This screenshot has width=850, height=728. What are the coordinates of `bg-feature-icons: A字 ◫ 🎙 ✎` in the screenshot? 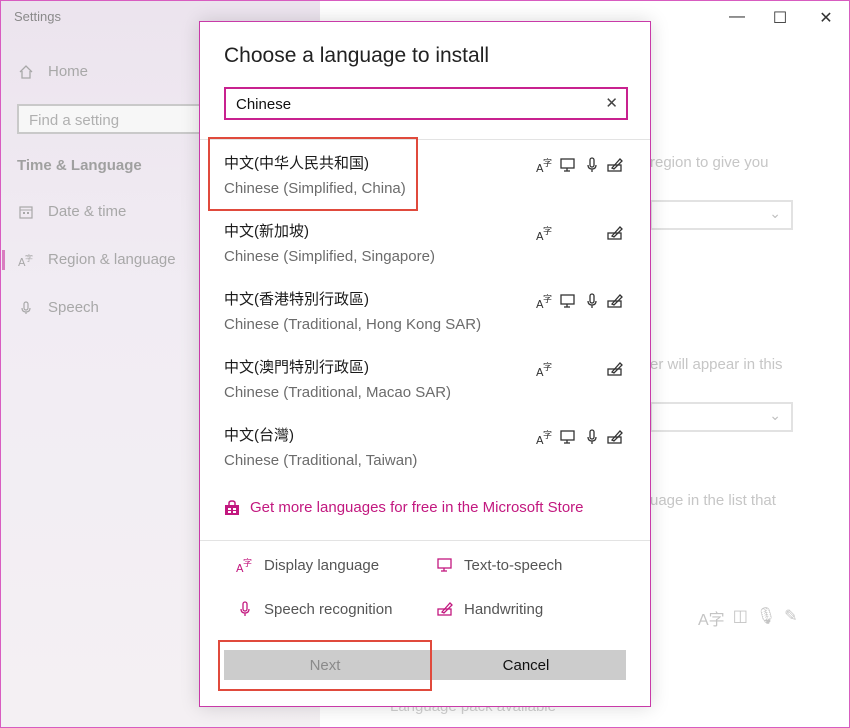 It's located at (748, 618).